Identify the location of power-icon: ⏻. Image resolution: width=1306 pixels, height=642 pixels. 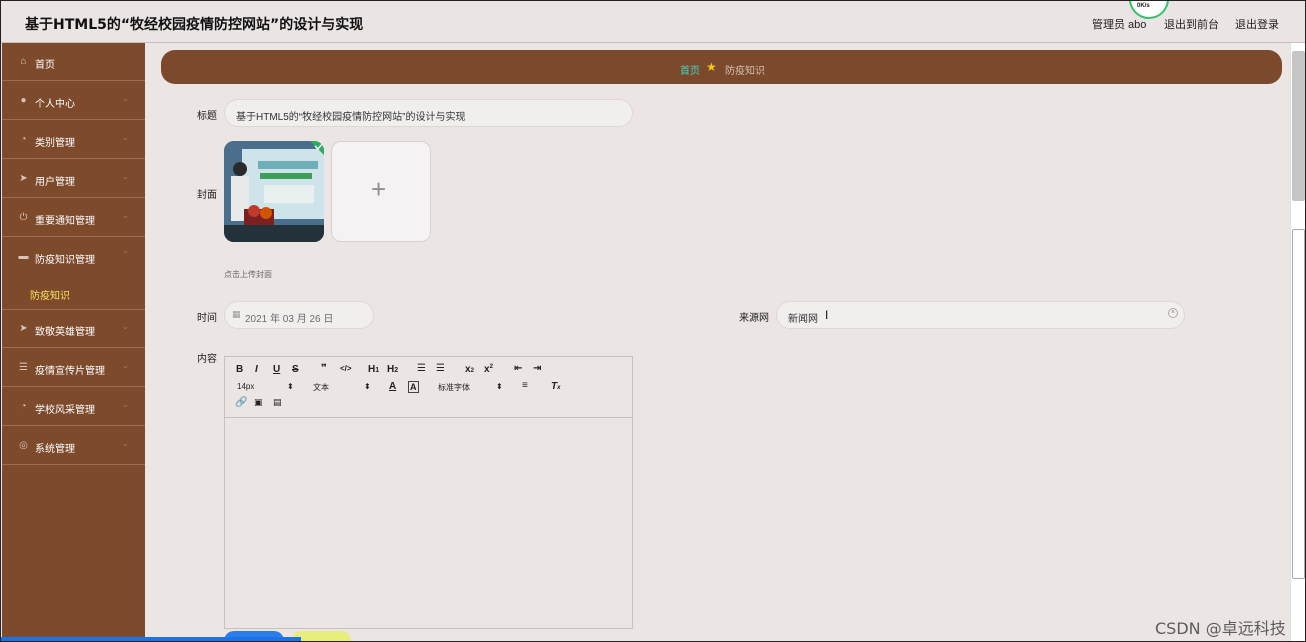
(23, 217).